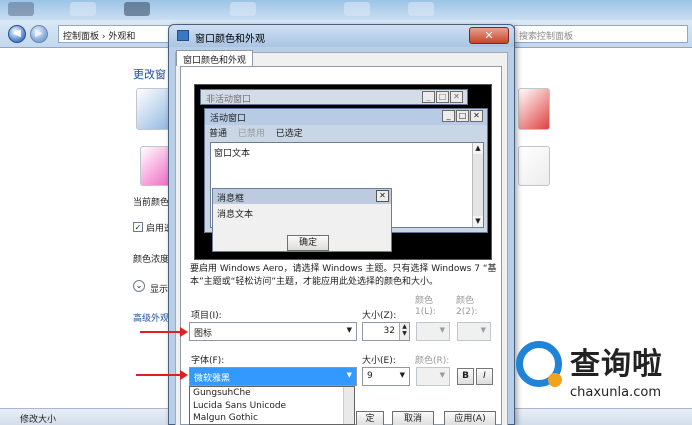  What do you see at coordinates (151, 203) in the screenshot?
I see `current-color-label: 当前颜色` at bounding box center [151, 203].